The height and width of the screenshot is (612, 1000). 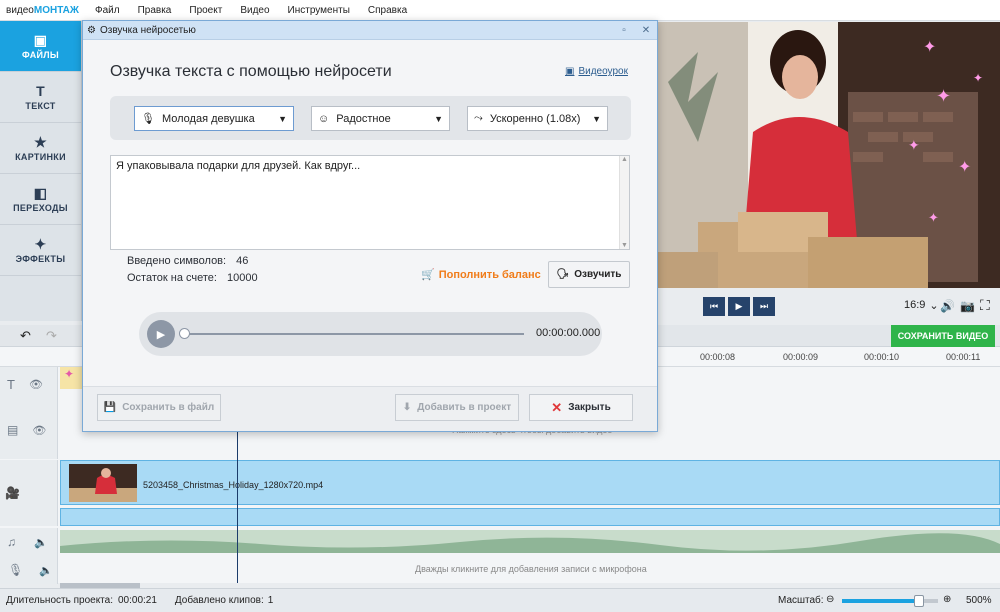 What do you see at coordinates (943, 336) in the screenshot?
I see `save-video-button: СОХРАНИТЬ ВИДЕО` at bounding box center [943, 336].